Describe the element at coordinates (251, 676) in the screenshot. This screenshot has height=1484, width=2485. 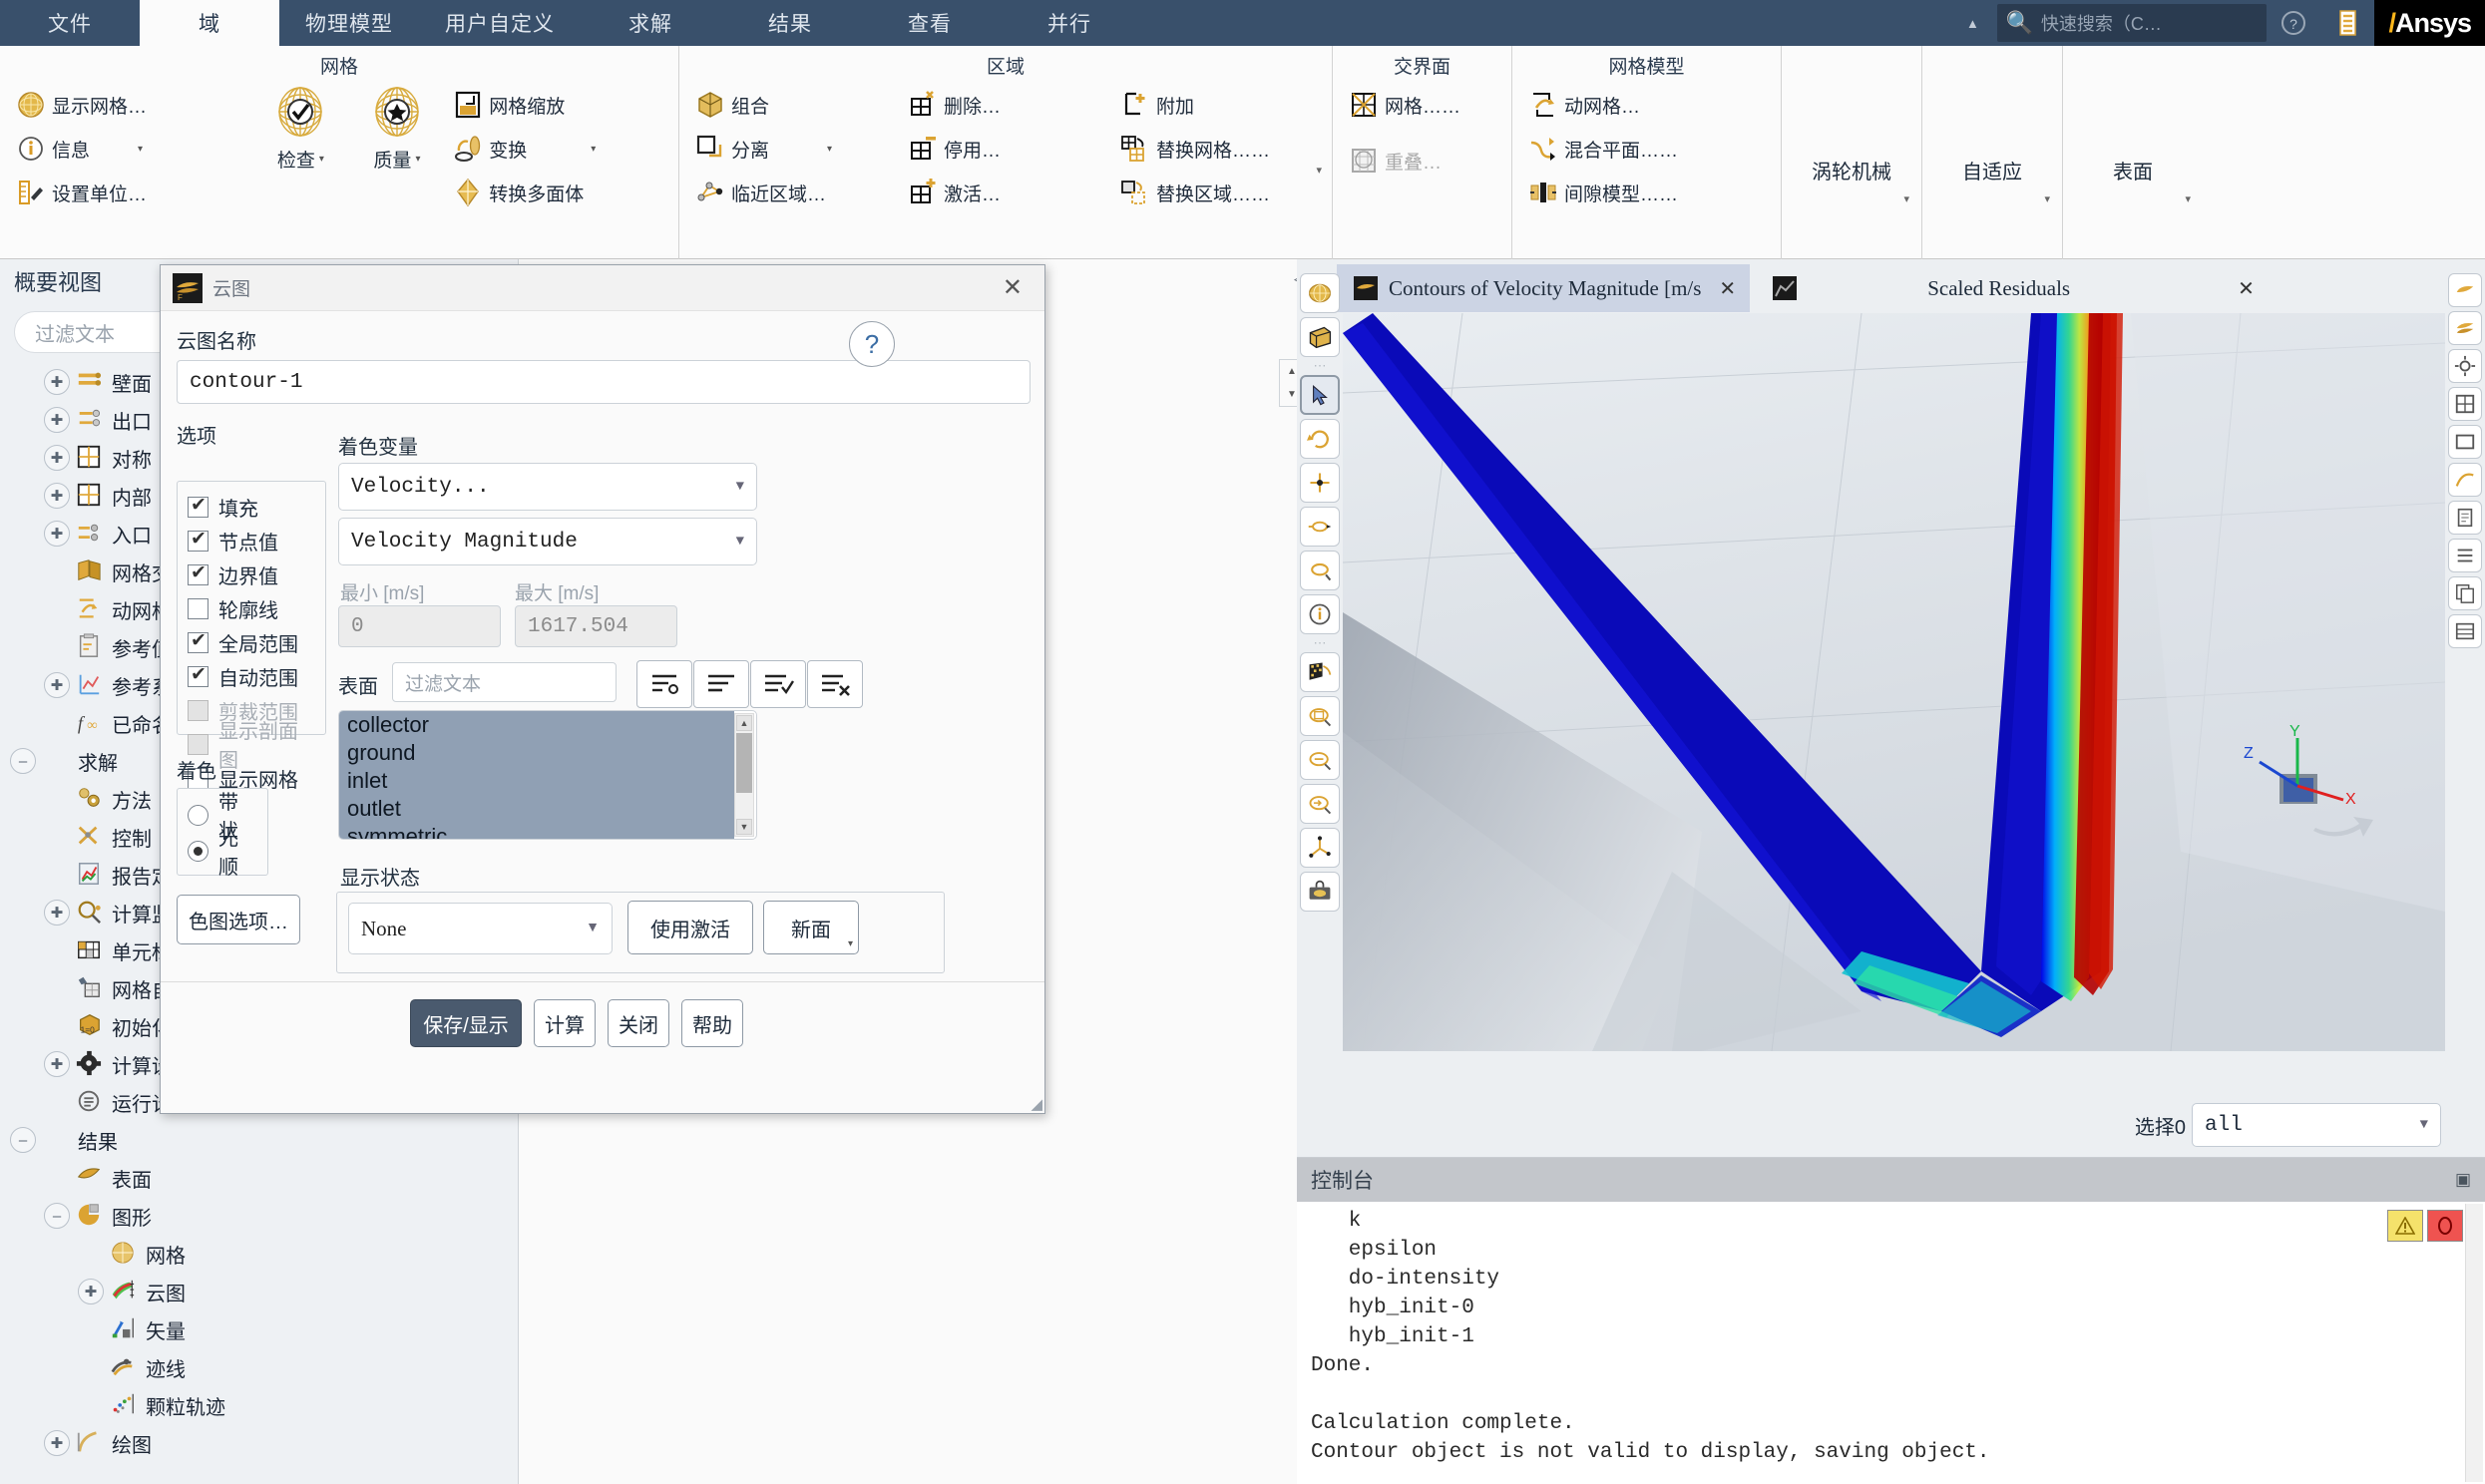
I see `option-row-5: 自动范围` at that location.